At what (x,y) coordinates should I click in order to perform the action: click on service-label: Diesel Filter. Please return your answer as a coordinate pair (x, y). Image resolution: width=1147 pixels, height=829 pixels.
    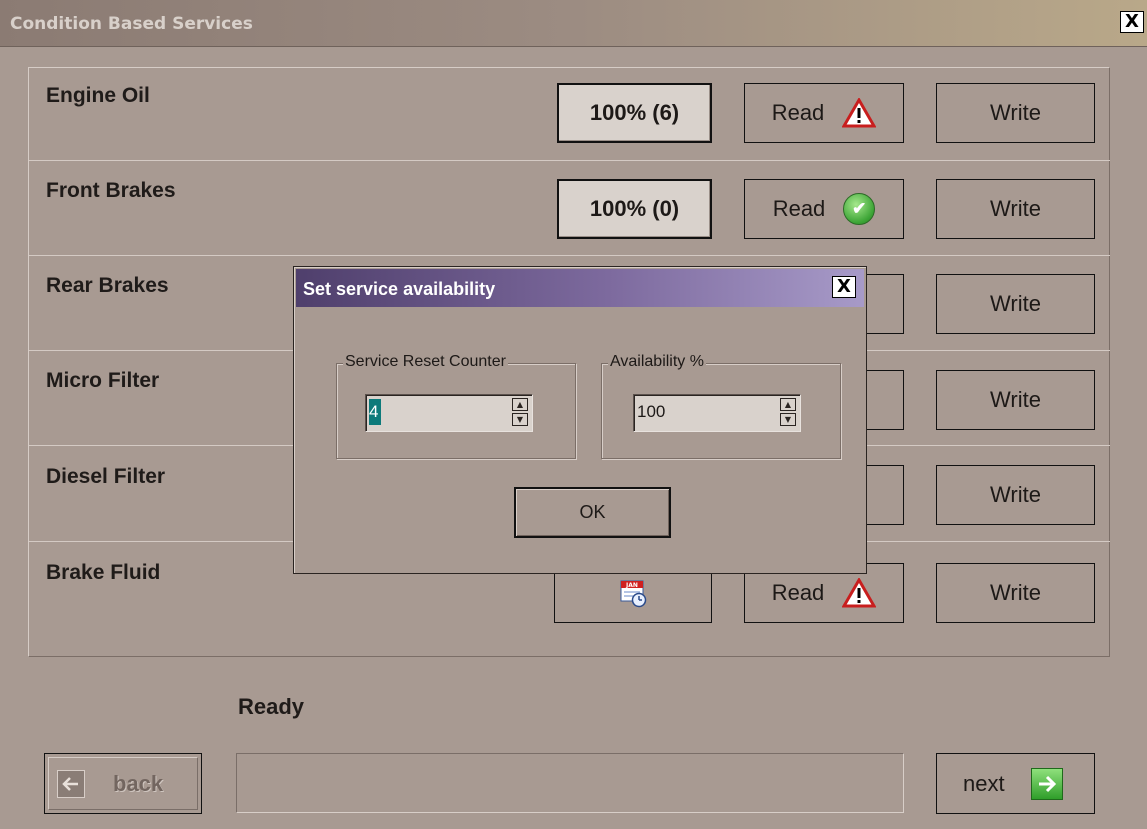
    Looking at the image, I should click on (106, 476).